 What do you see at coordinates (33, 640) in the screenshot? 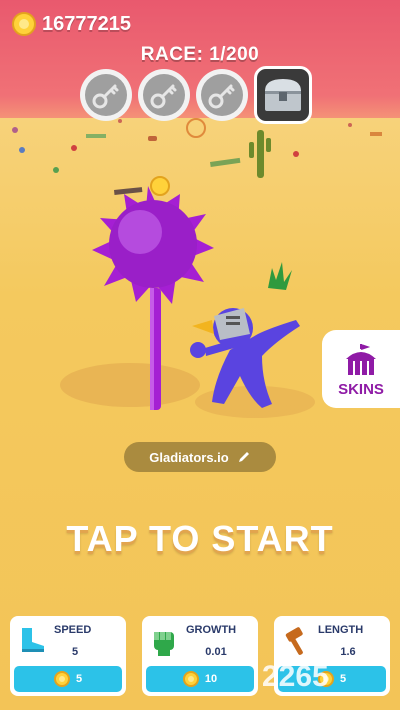
I see `boot-icon` at bounding box center [33, 640].